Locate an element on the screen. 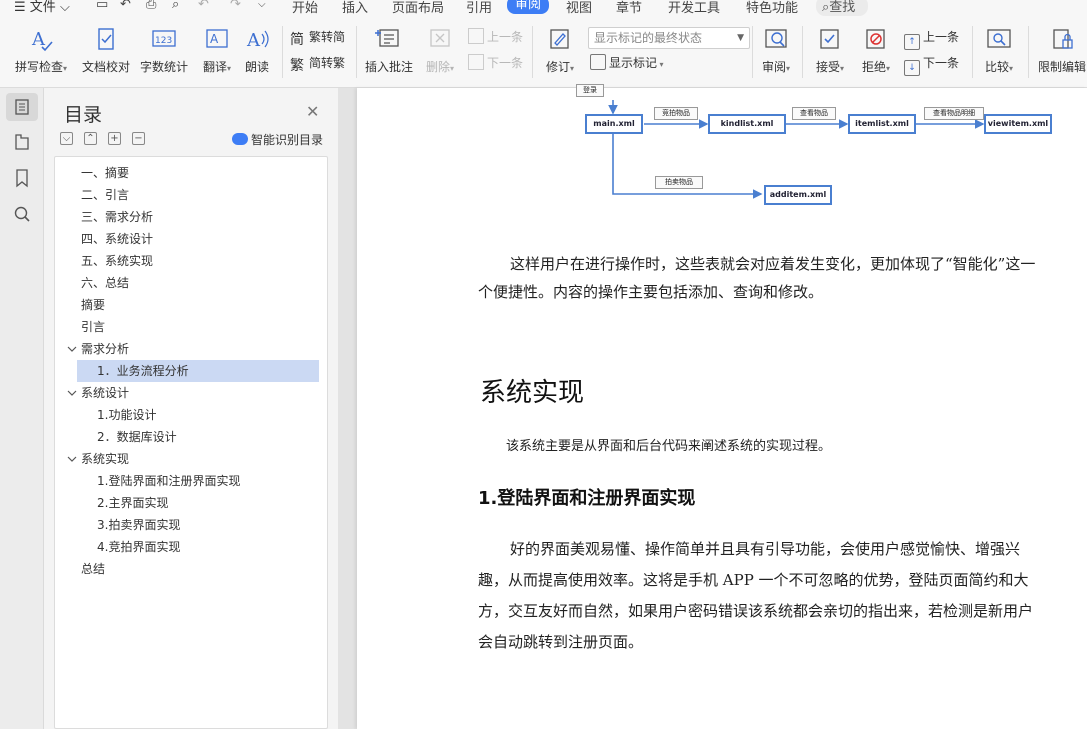  accept-button: 接受▾ is located at coordinates (830, 50).